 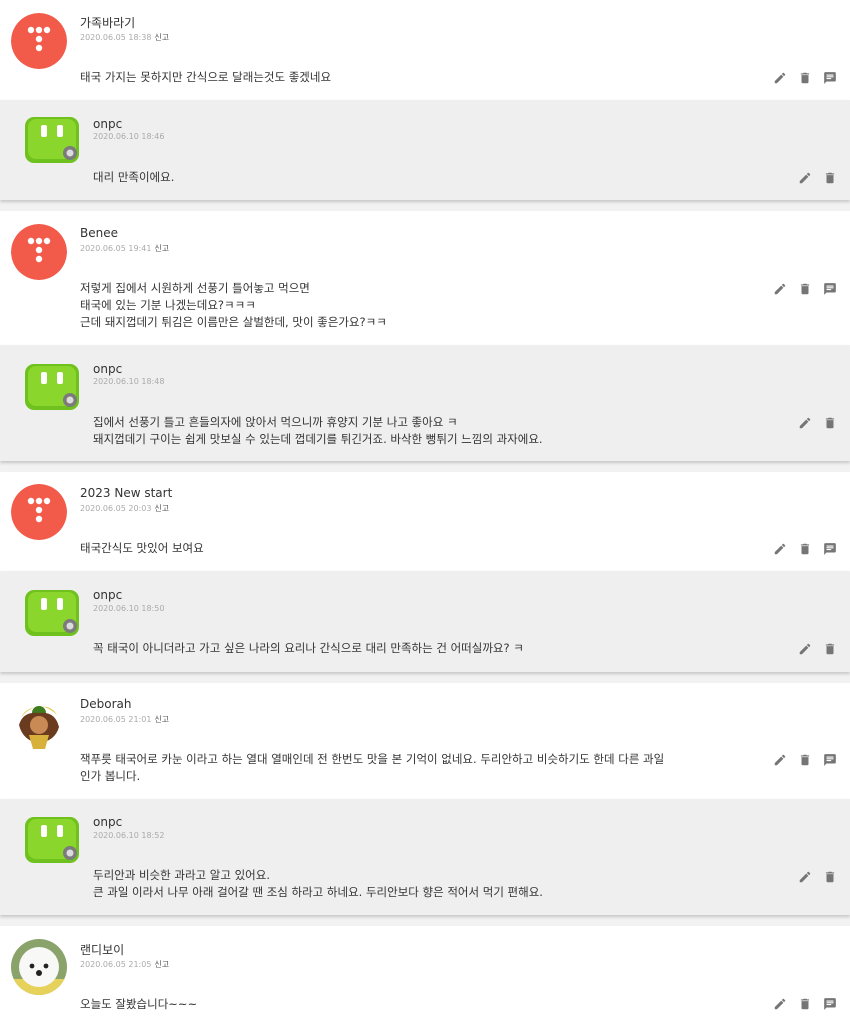 I want to click on commenter-name: Deborah, so click(x=105, y=704).